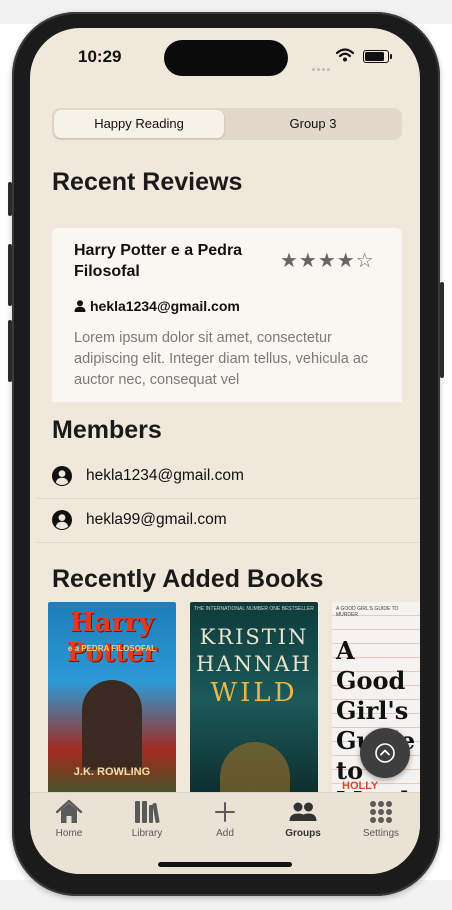  What do you see at coordinates (226, 58) in the screenshot?
I see `dynamic-island` at bounding box center [226, 58].